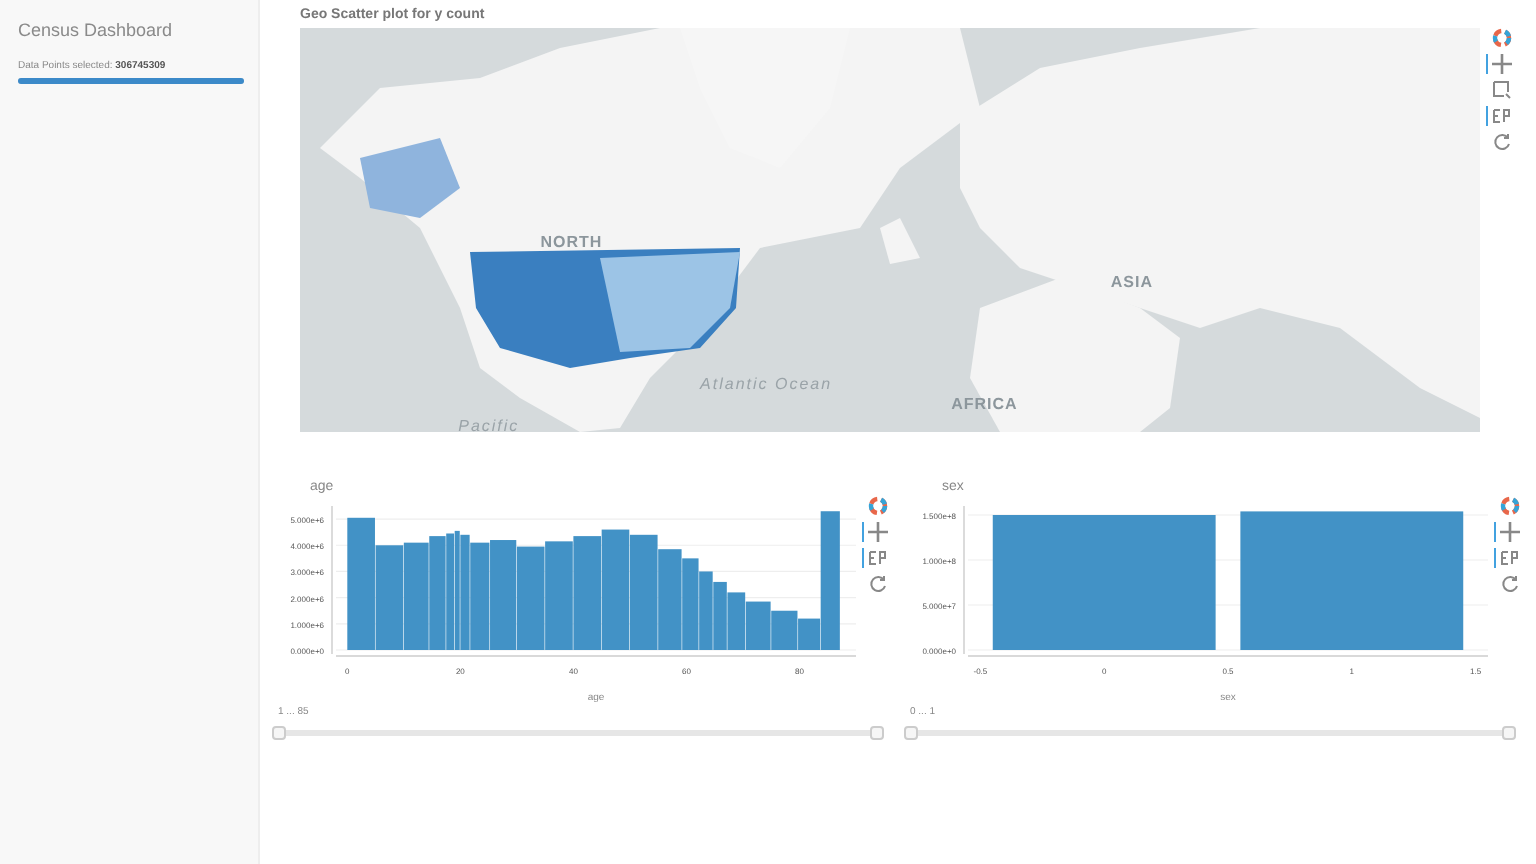  Describe the element at coordinates (1131, 282) in the screenshot. I see `map-label: ASIA` at that location.